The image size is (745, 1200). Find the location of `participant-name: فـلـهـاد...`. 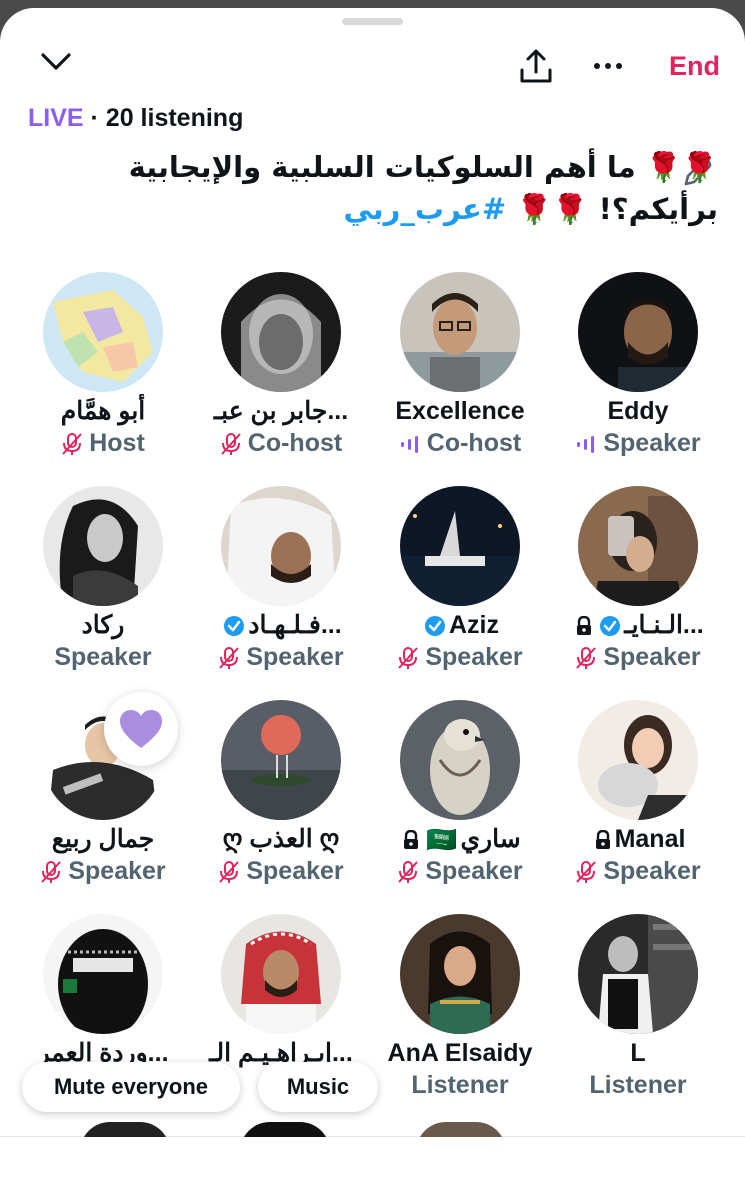

participant-name: فـلـهـاد... is located at coordinates (281, 625).